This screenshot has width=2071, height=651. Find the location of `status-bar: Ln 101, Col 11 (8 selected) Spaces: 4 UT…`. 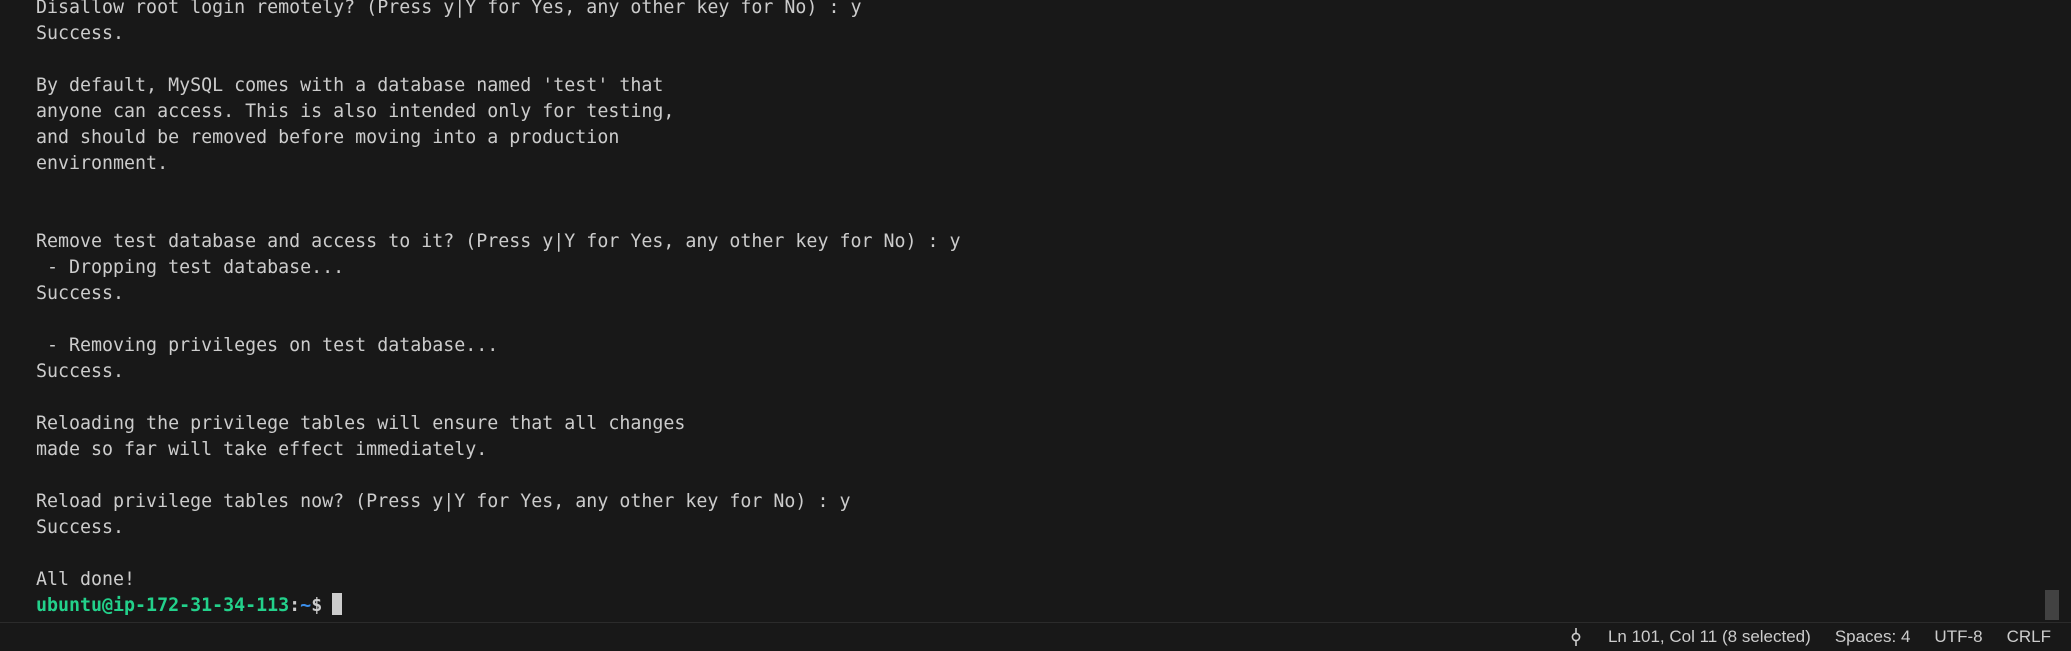

status-bar: Ln 101, Col 11 (8 selected) Spaces: 4 UT… is located at coordinates (1035, 636).